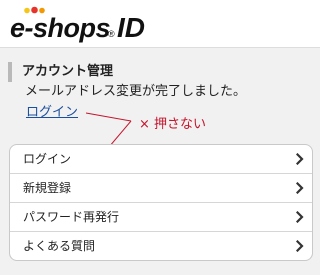 The width and height of the screenshot is (320, 275). What do you see at coordinates (52, 113) in the screenshot?
I see `login-link: ログイン` at bounding box center [52, 113].